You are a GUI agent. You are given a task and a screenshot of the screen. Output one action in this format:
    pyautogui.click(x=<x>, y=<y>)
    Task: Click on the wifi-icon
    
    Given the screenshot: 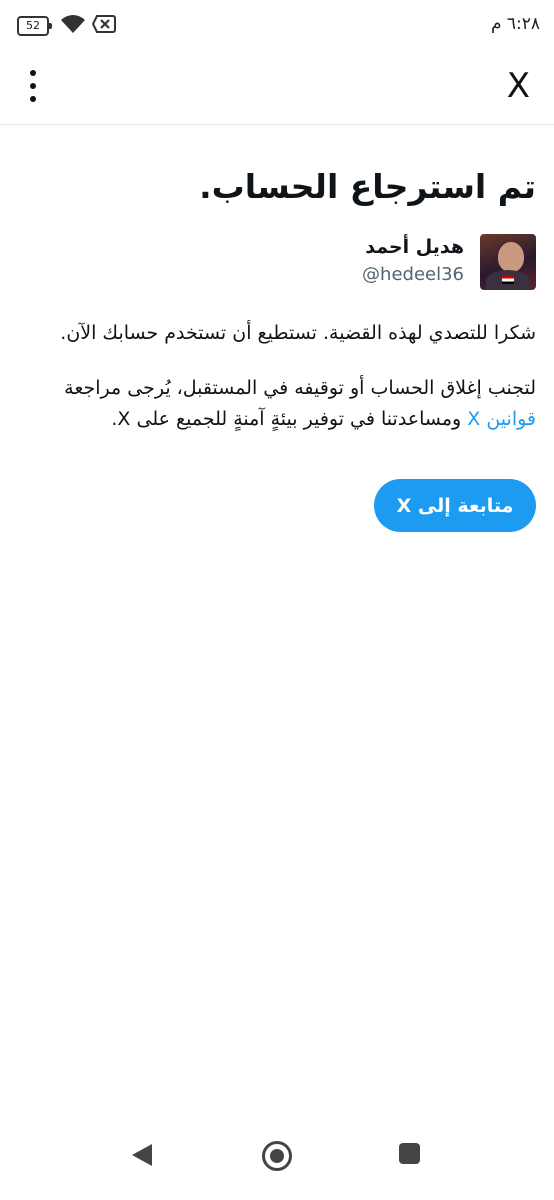 What is the action you would take?
    pyautogui.click(x=73, y=24)
    